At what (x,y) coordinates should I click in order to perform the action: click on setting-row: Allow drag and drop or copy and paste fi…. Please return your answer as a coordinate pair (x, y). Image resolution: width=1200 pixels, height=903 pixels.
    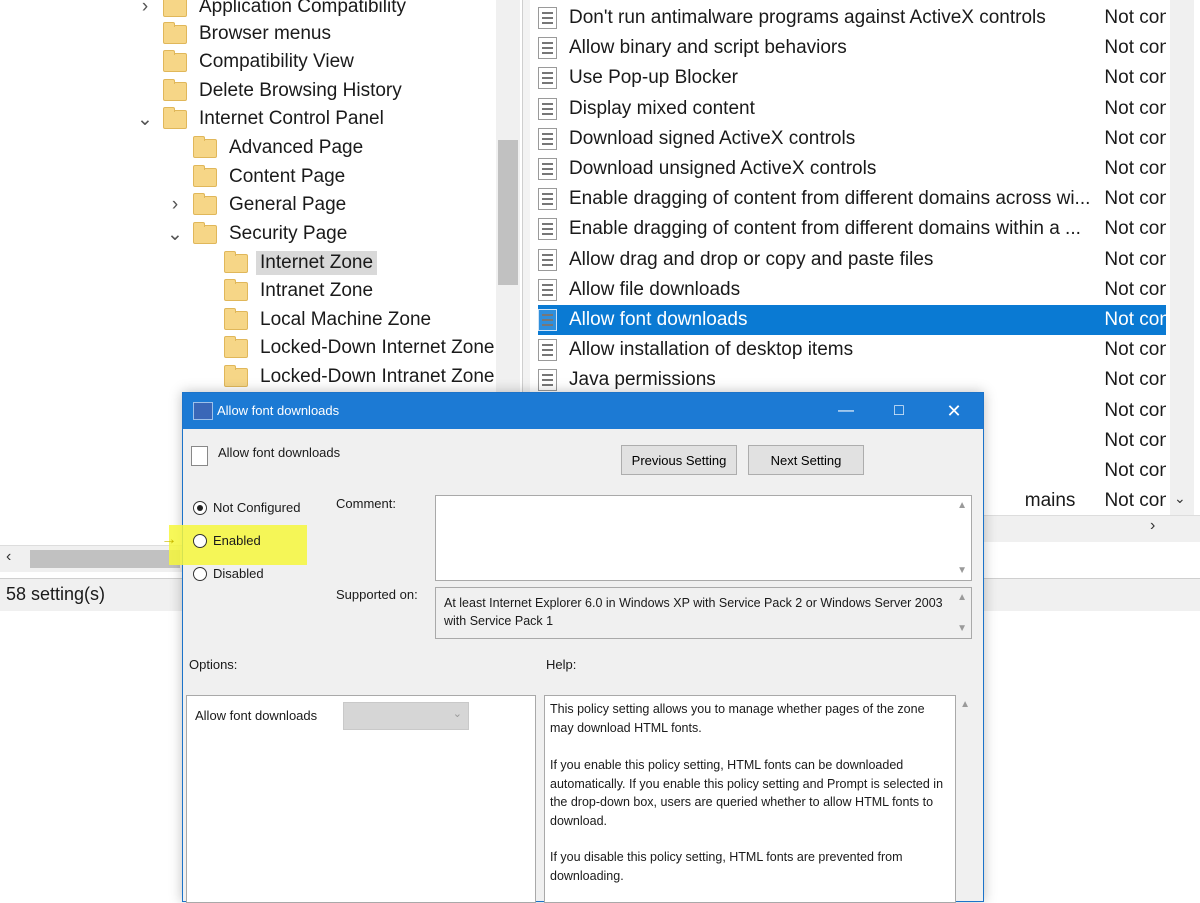
    Looking at the image, I should click on (852, 260).